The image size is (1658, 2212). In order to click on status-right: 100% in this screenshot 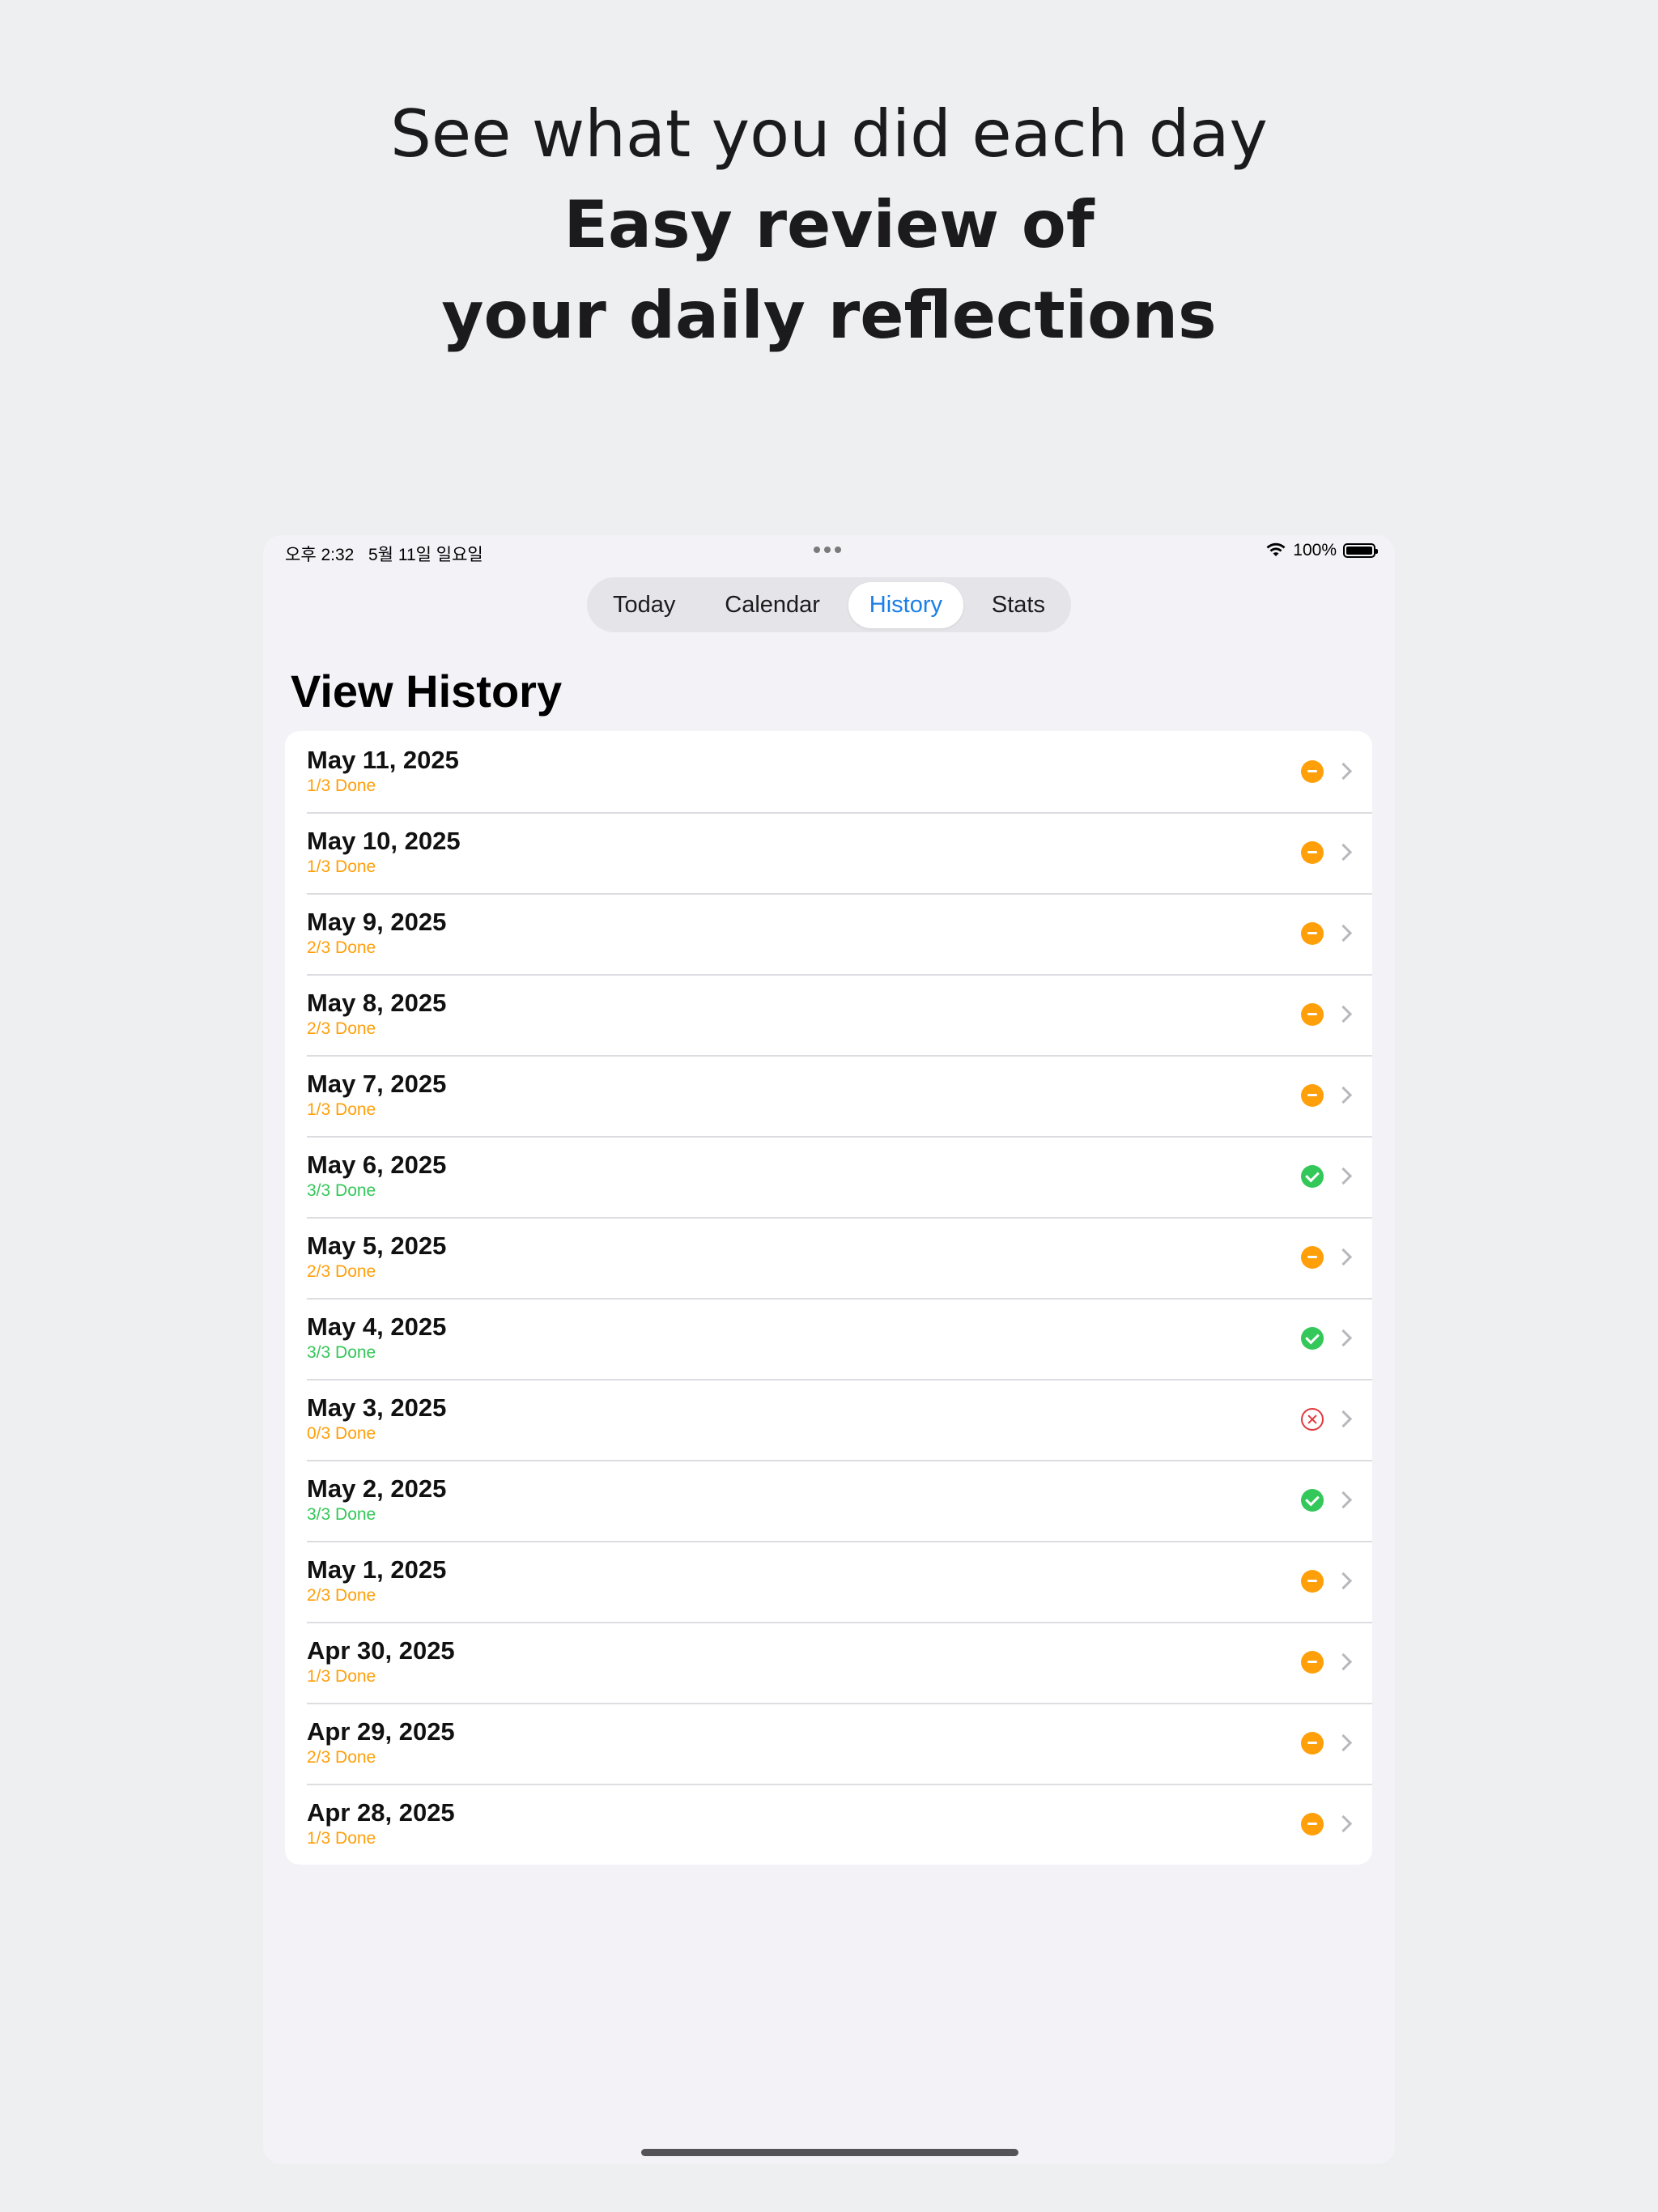, I will do `click(1321, 551)`.